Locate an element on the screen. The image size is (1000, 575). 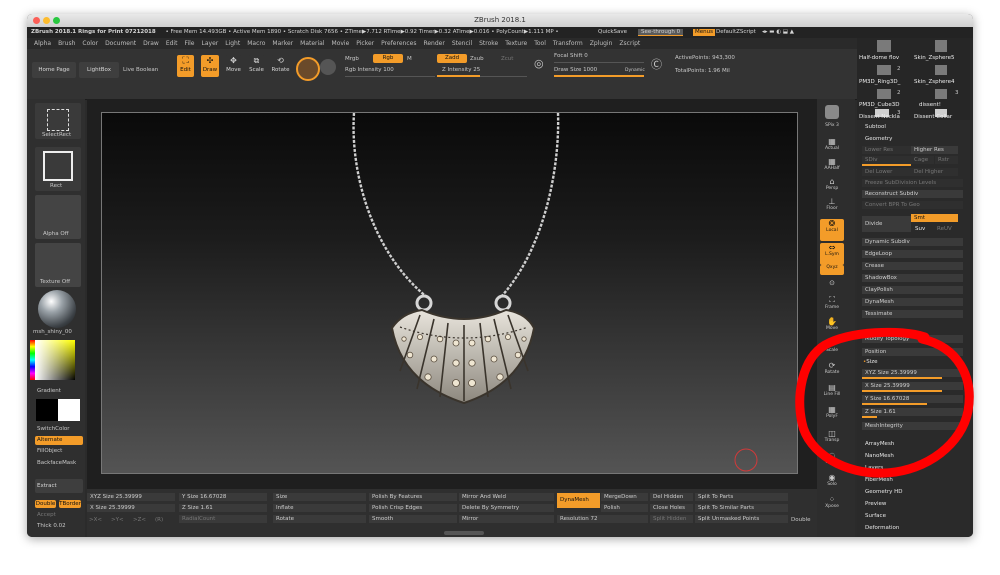
menu-item: Document is located at coordinates (120, 43).